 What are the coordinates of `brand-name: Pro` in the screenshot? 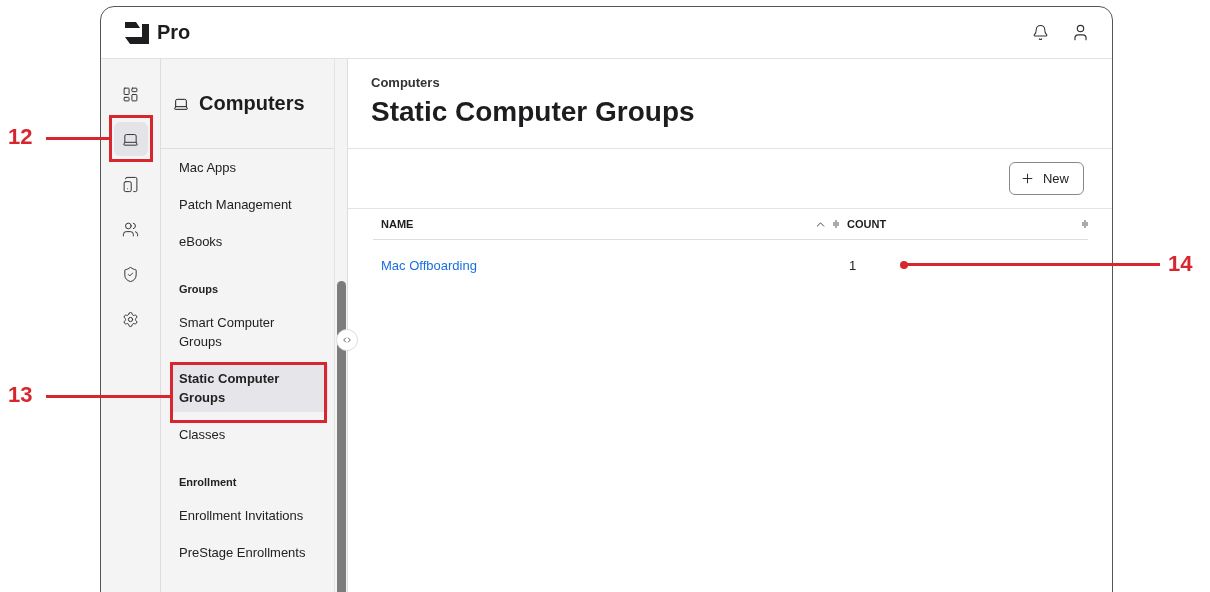 It's located at (174, 32).